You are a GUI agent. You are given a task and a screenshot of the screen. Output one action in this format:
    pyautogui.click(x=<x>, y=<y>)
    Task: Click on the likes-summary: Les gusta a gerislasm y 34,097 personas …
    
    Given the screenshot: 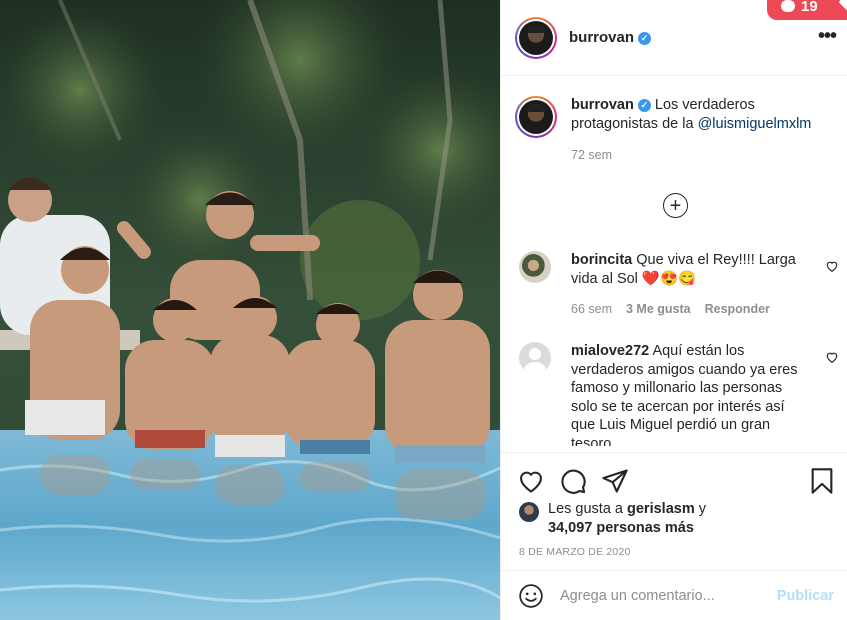 What is the action you would take?
    pyautogui.click(x=612, y=519)
    